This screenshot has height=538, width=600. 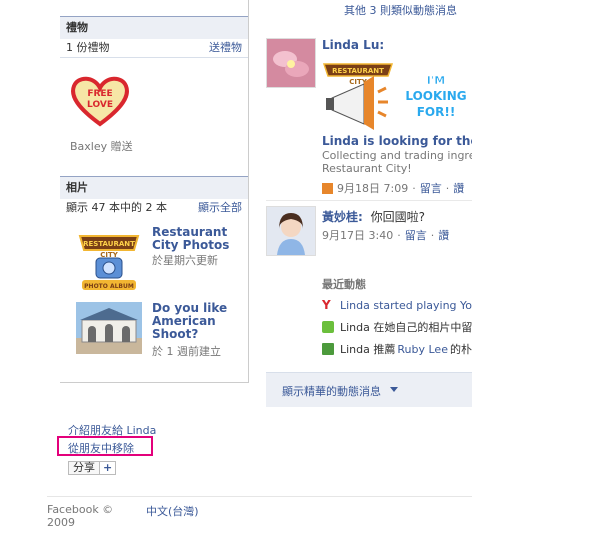 I want to click on share-button: 分享, so click(x=84, y=468).